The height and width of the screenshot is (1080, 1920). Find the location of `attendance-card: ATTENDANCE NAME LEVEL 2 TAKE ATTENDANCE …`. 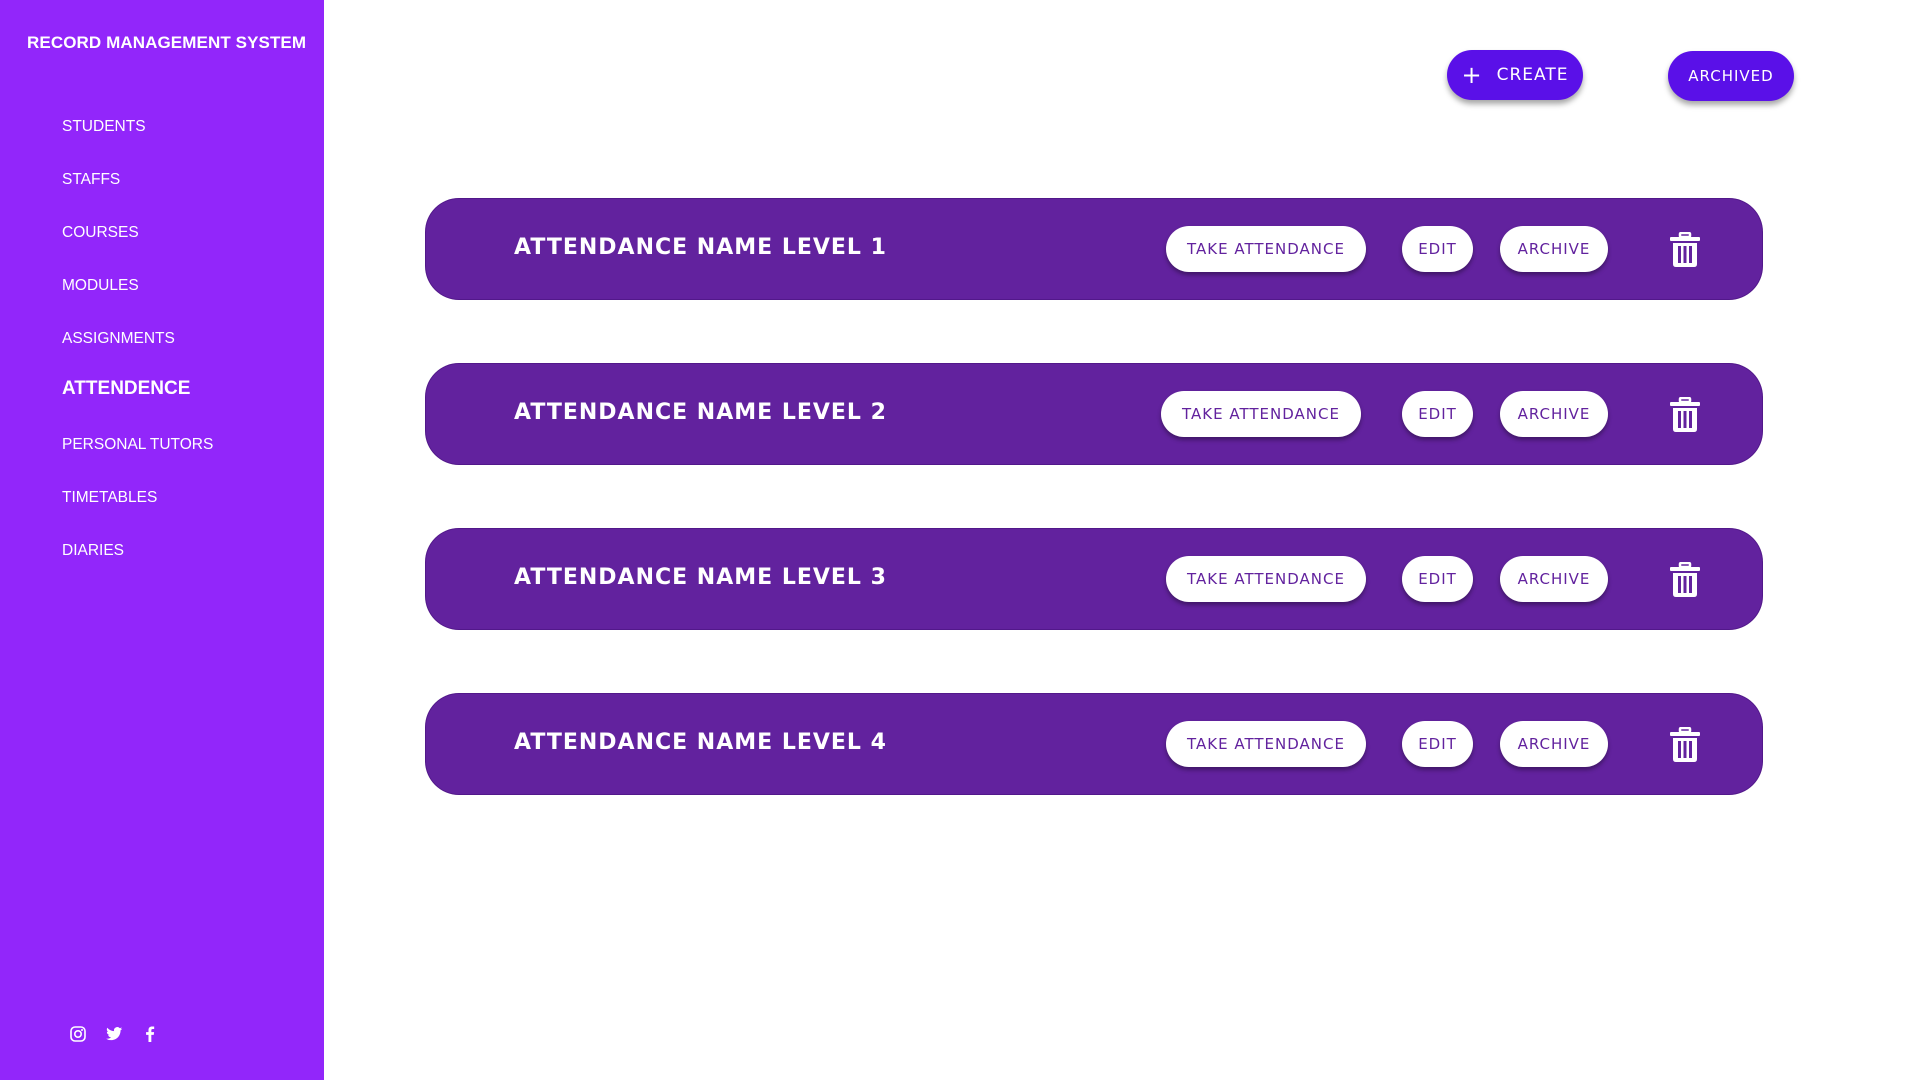

attendance-card: ATTENDANCE NAME LEVEL 2 TAKE ATTENDANCE … is located at coordinates (1094, 414).